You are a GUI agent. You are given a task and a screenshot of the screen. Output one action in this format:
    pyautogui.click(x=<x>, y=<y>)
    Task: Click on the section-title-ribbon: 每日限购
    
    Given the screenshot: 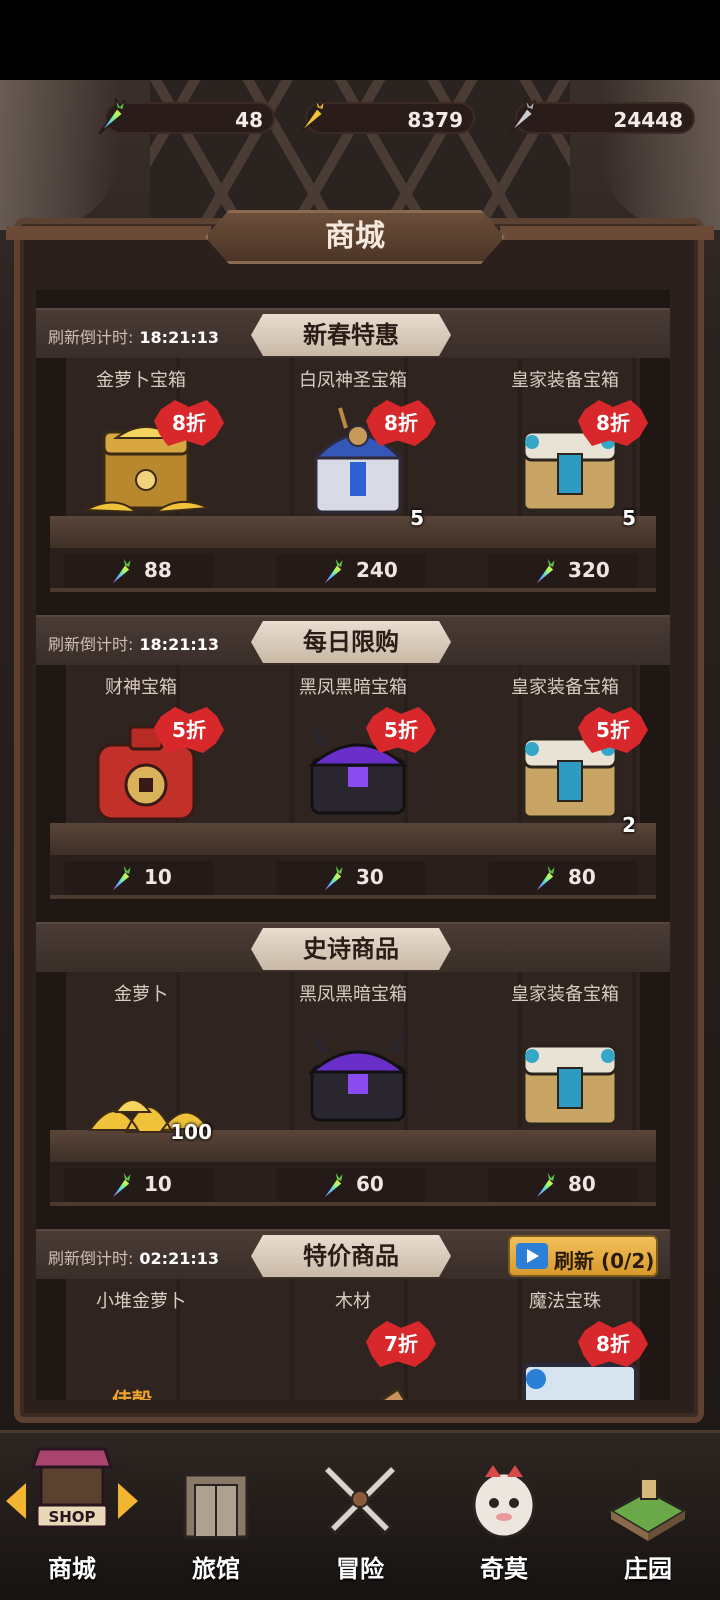 What is the action you would take?
    pyautogui.click(x=351, y=642)
    